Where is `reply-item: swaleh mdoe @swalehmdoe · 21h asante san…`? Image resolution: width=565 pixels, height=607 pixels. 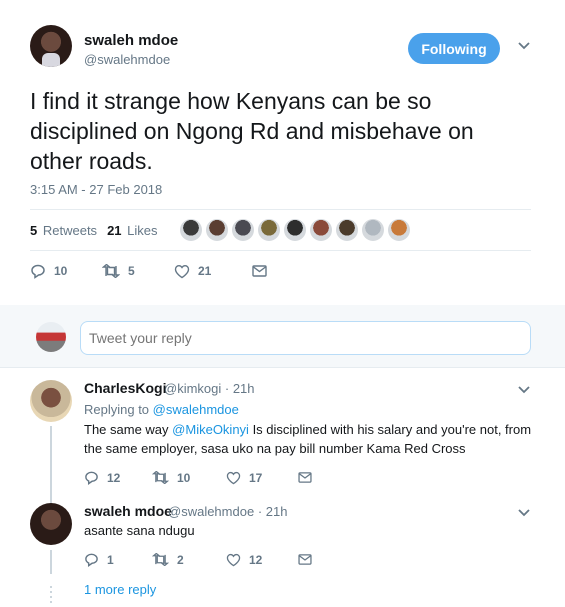 reply-item: swaleh mdoe @swalehmdoe · 21h asante san… is located at coordinates (282, 535).